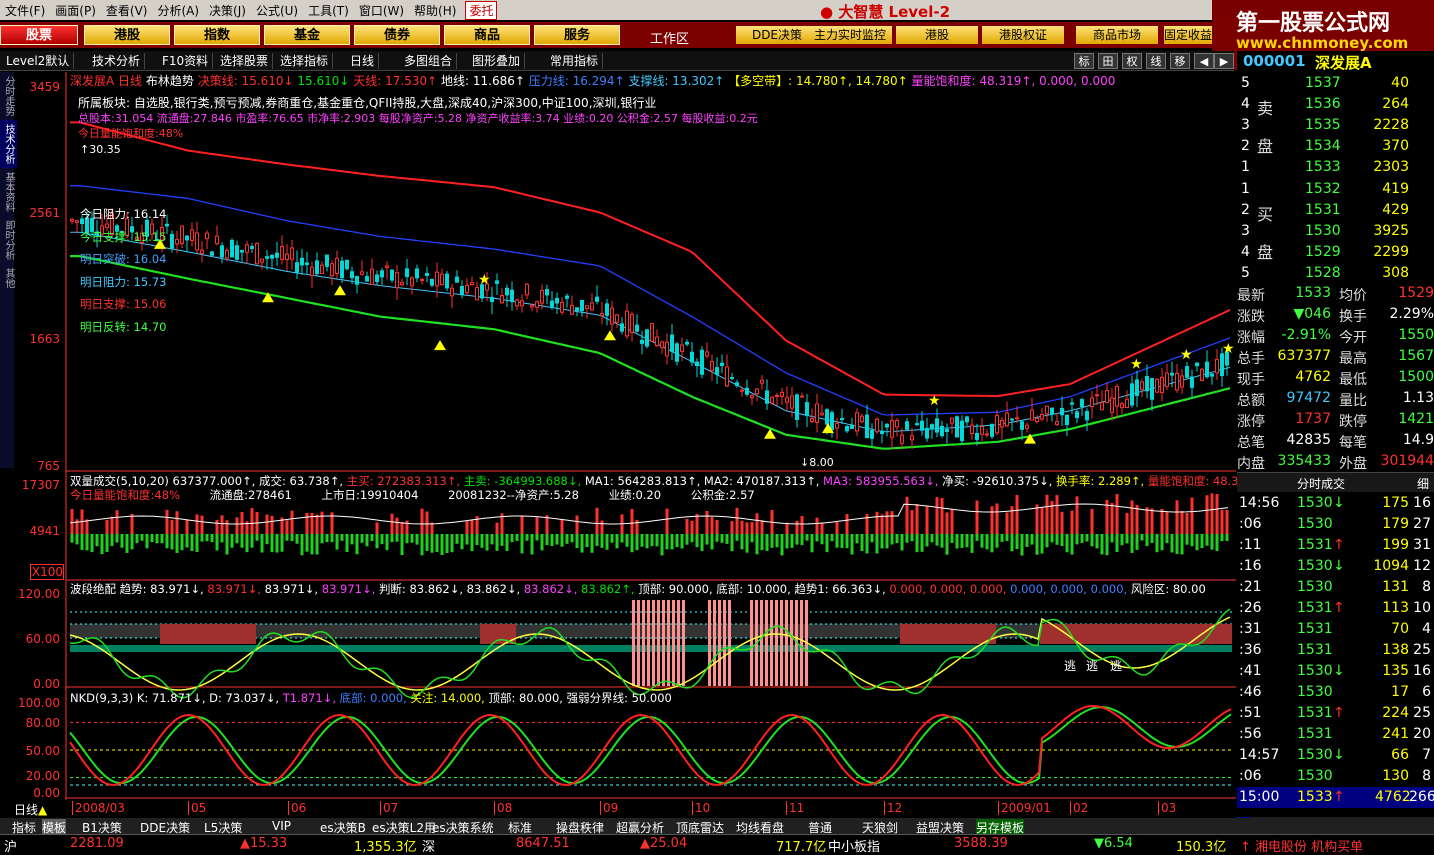 This screenshot has height=855, width=1434. Describe the element at coordinates (669, 37) in the screenshot. I see `workarea-label: 工作区` at that location.